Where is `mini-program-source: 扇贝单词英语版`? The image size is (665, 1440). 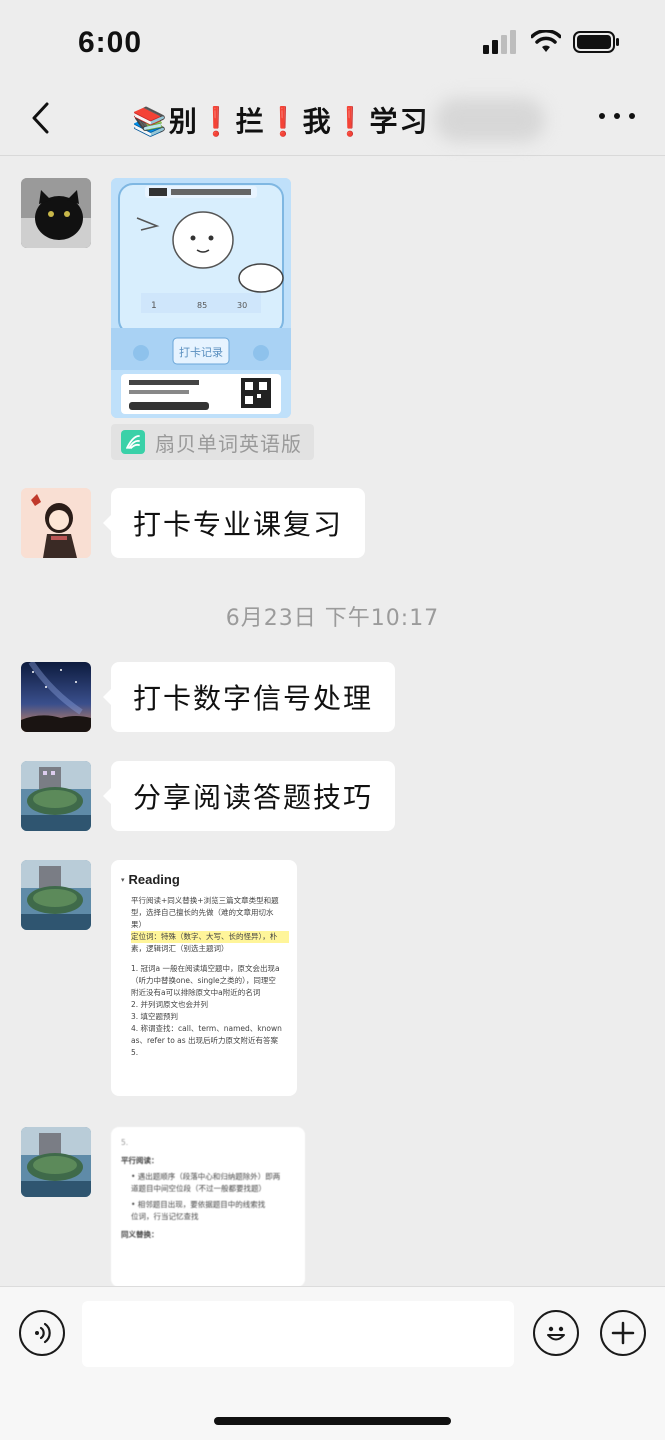 mini-program-source: 扇贝单词英语版 is located at coordinates (212, 442).